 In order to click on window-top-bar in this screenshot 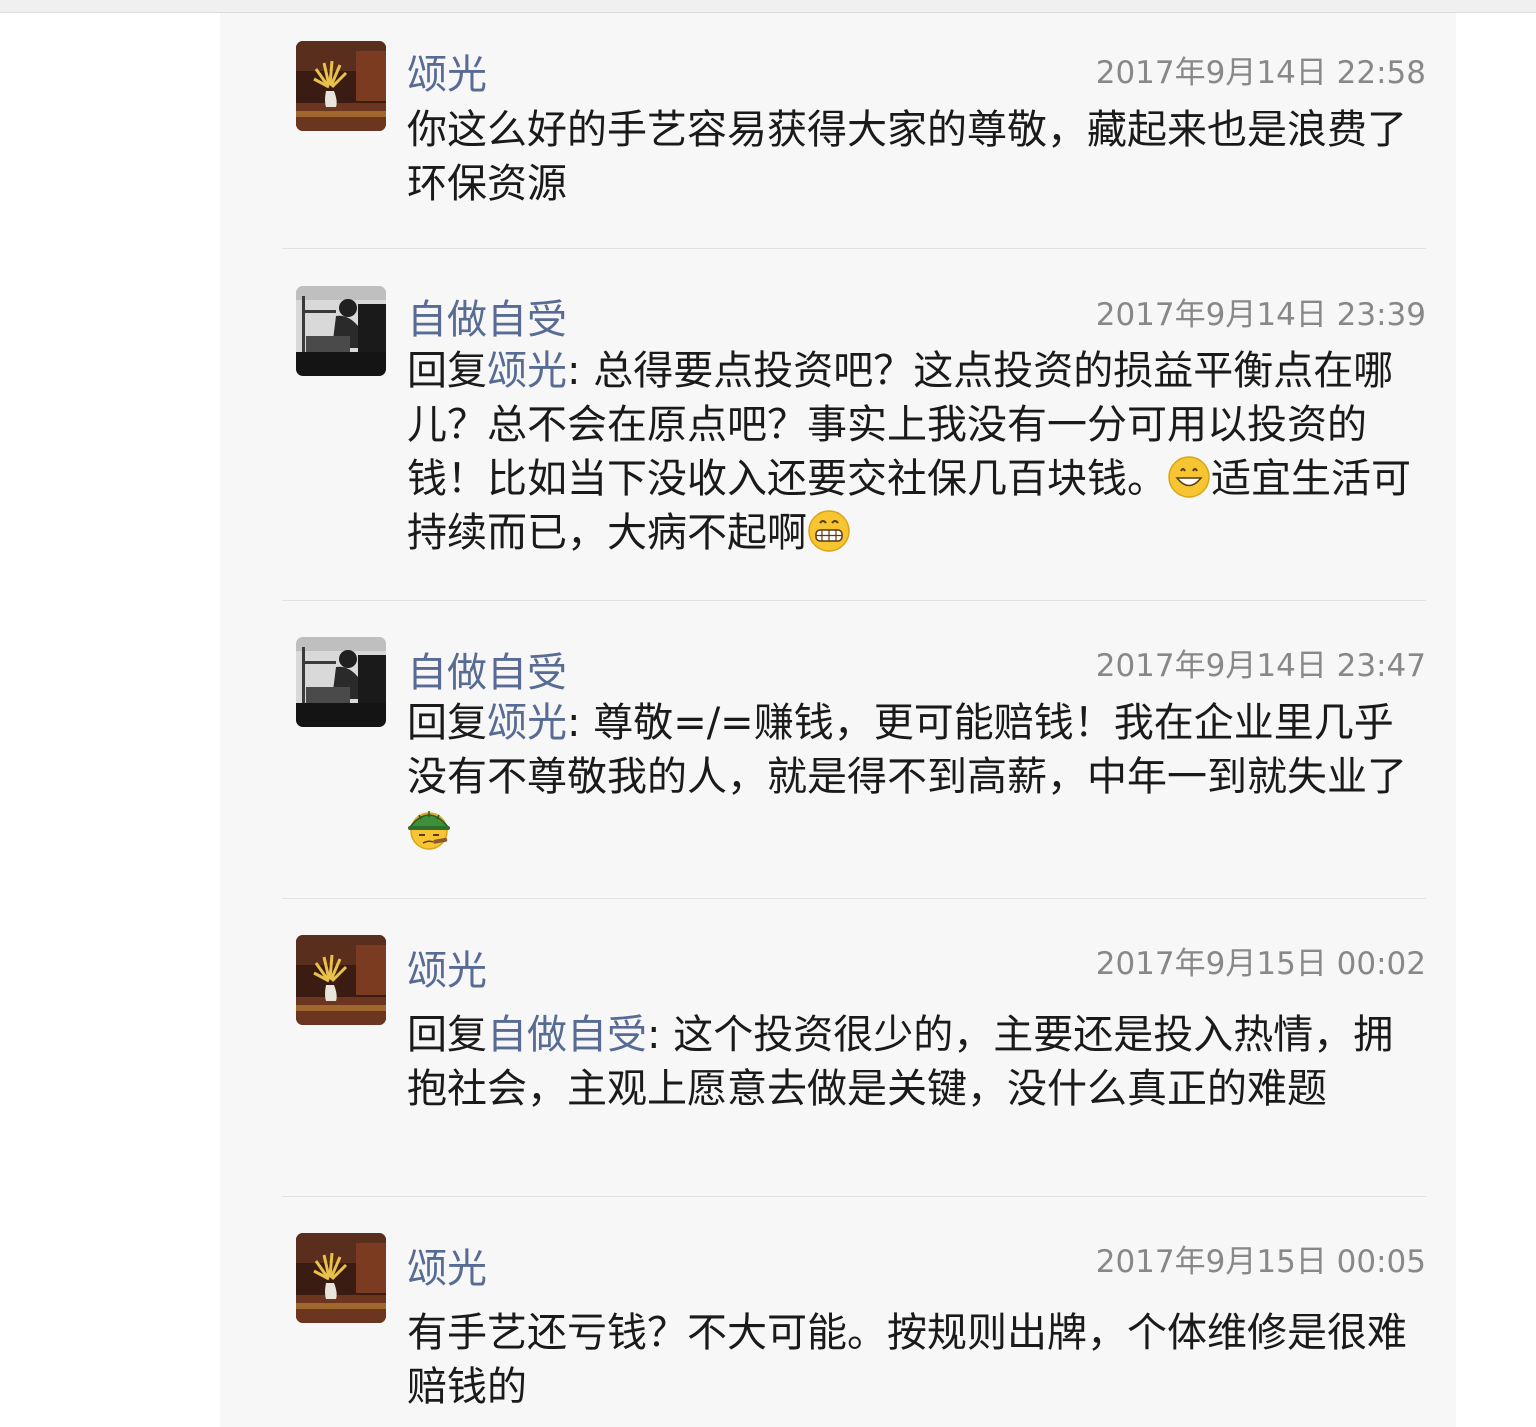, I will do `click(768, 6)`.